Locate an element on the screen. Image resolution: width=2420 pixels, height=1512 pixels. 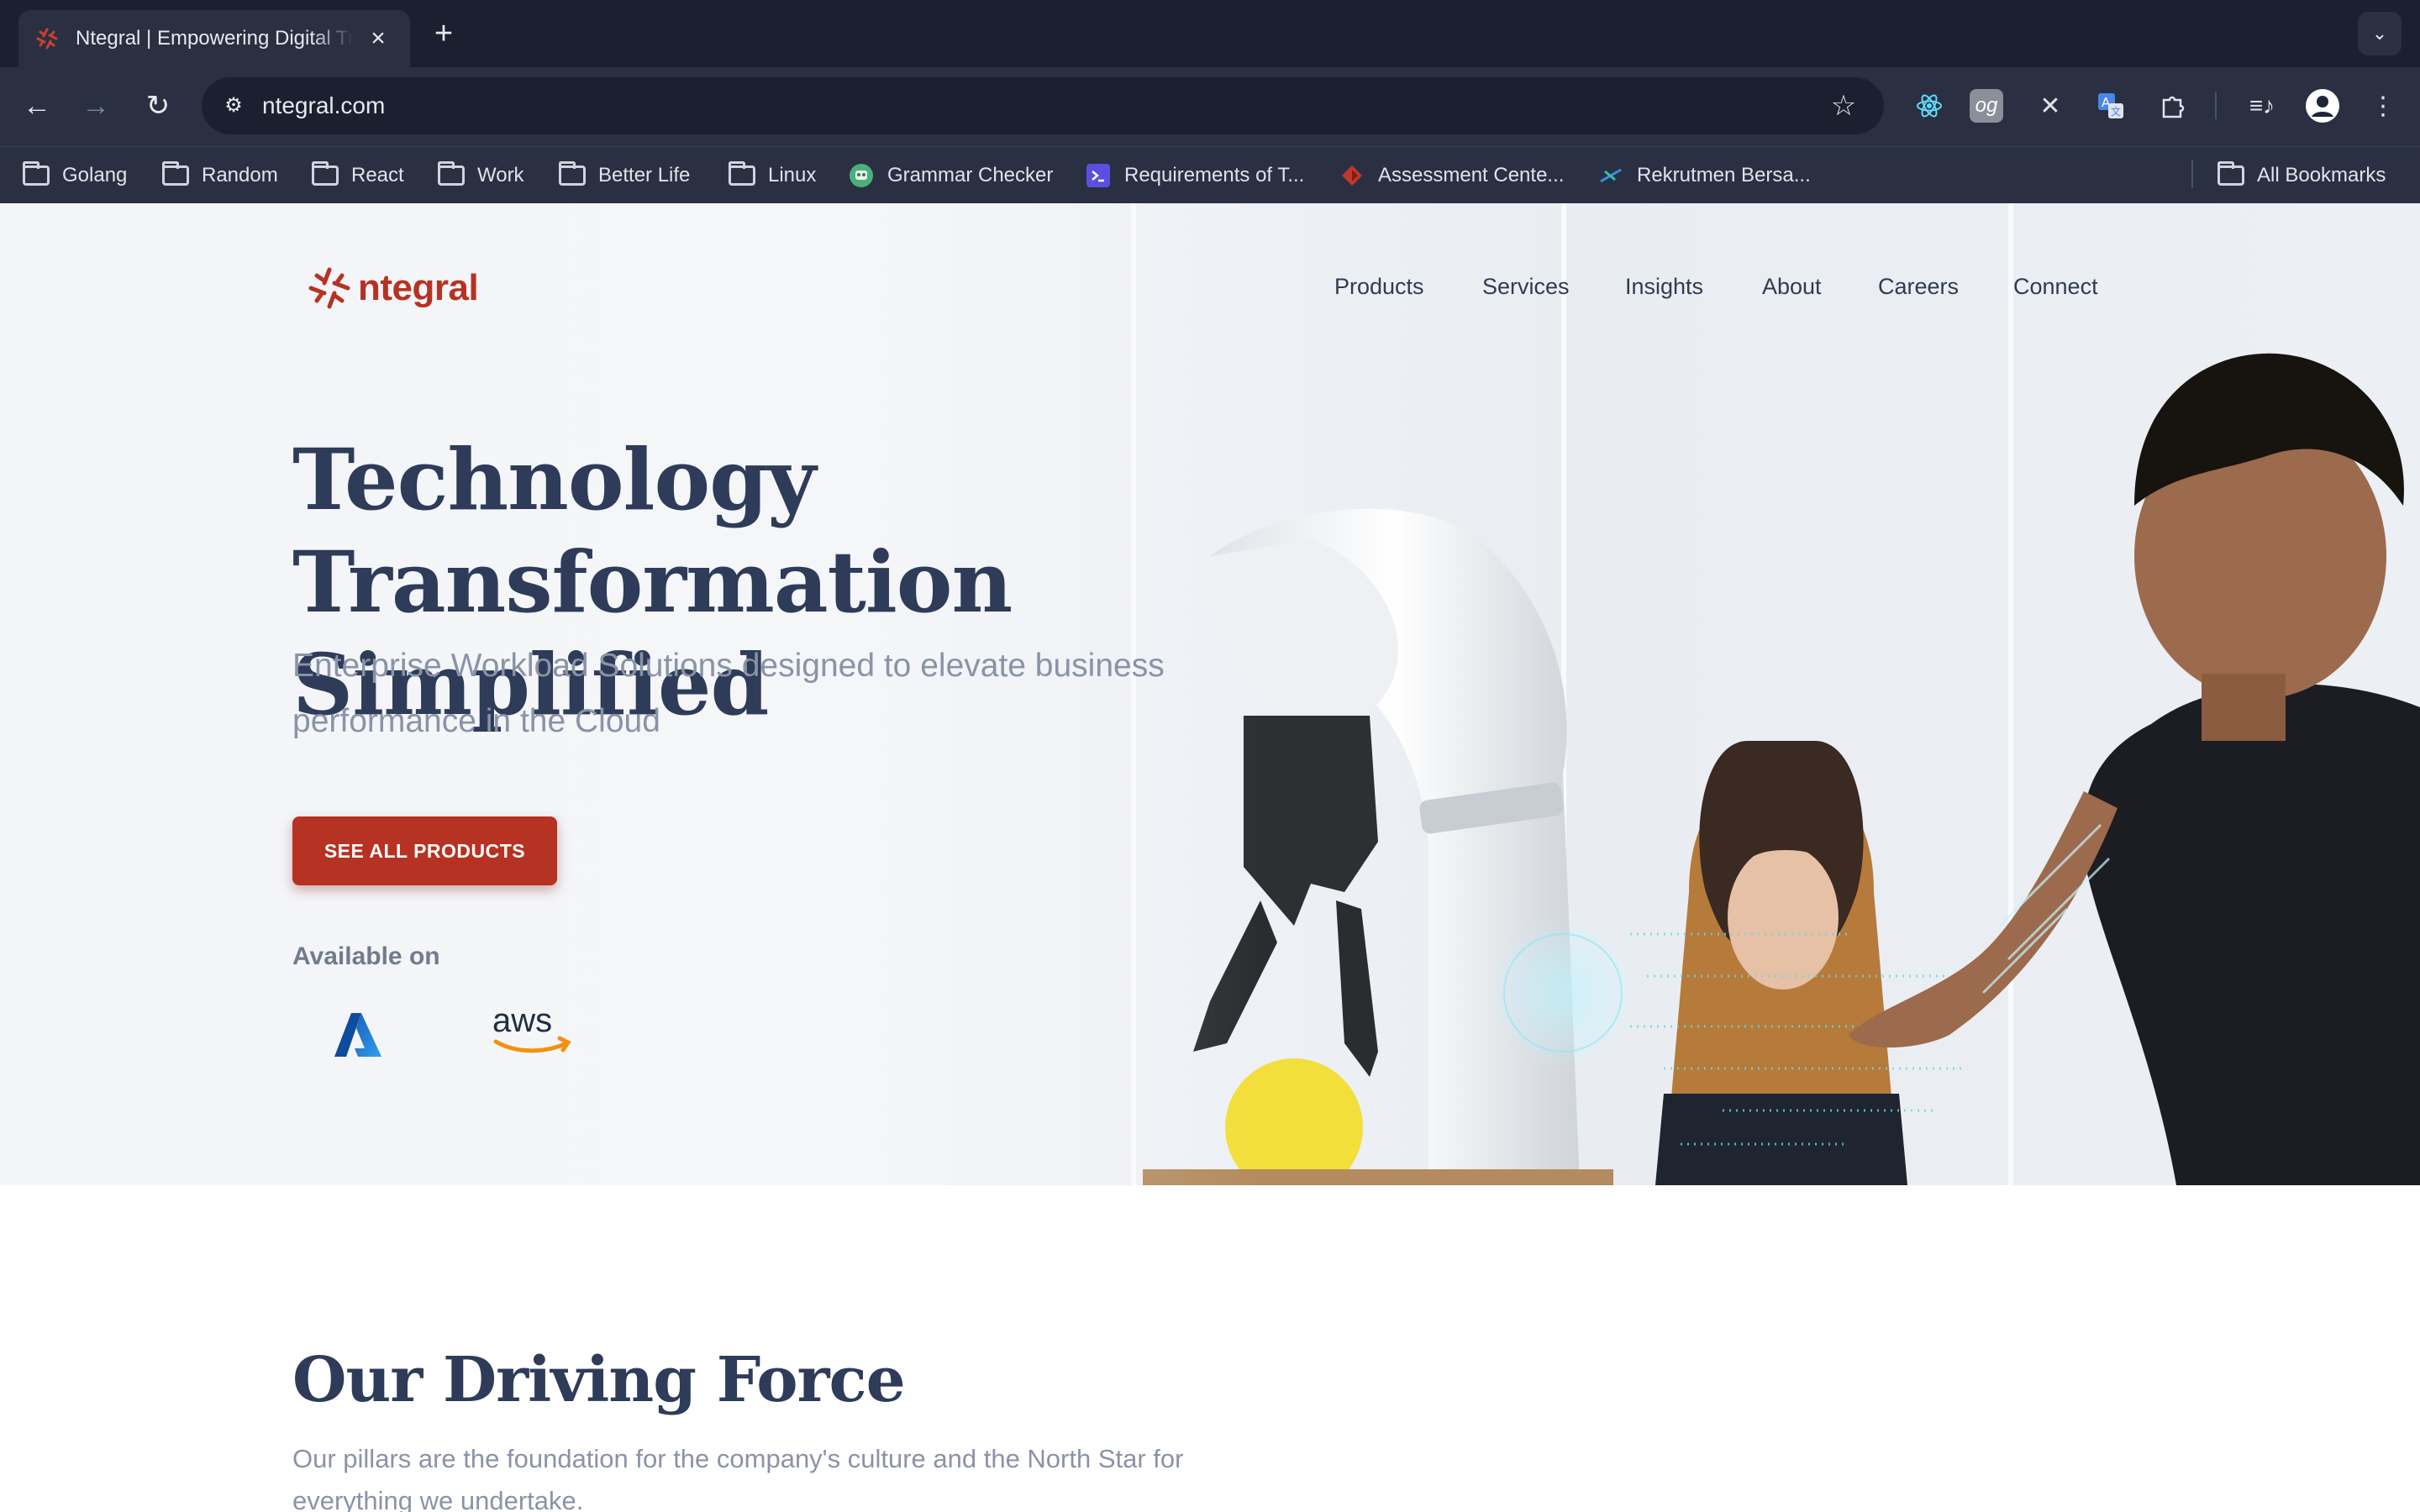
headline-line-1: Technology Transformation is located at coordinates (652, 531).